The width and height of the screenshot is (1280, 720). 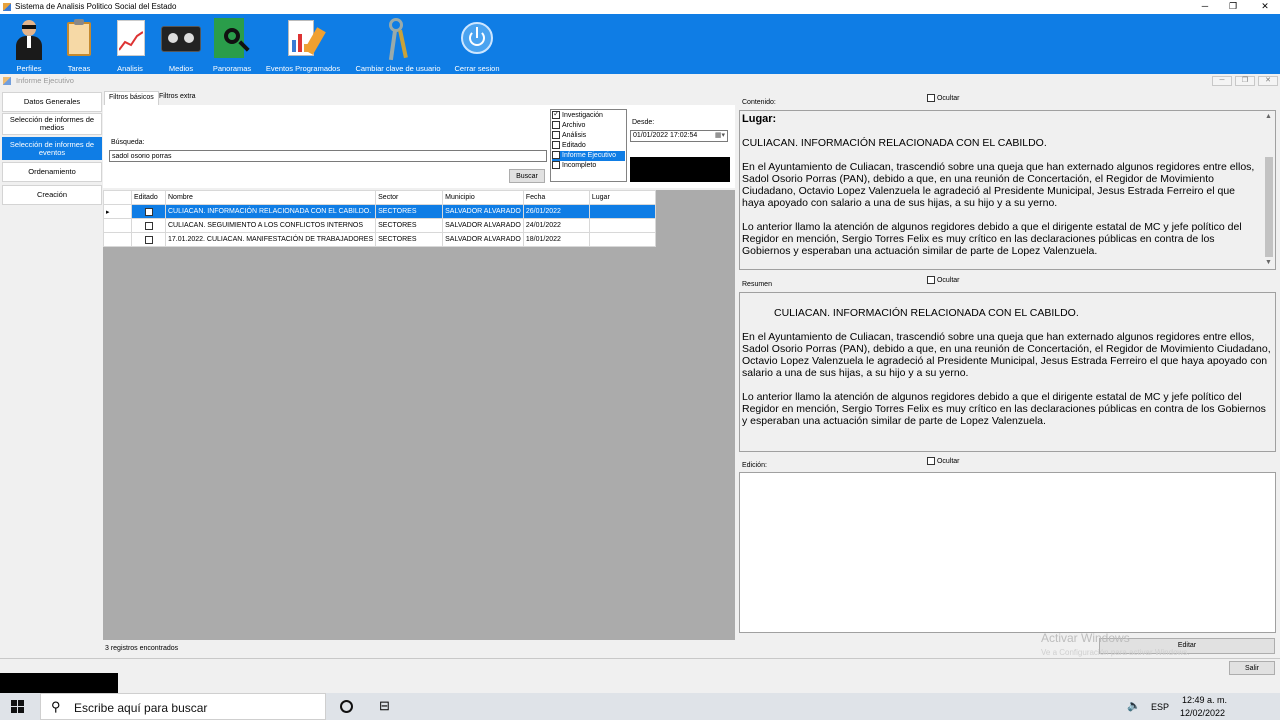 I want to click on col-nombre: Nombre, so click(x=270, y=197).